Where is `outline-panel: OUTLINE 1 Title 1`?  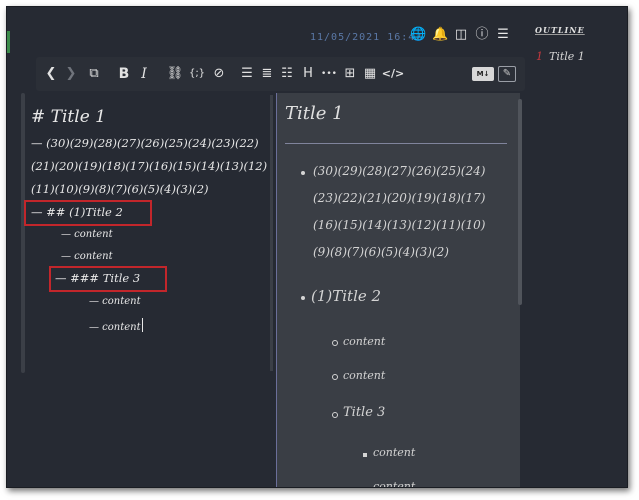 outline-panel: OUTLINE 1 Title 1 is located at coordinates (578, 247).